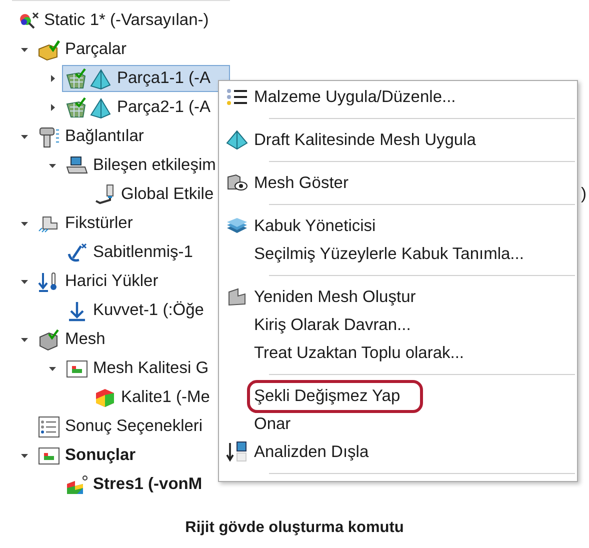 The width and height of the screenshot is (589, 548). What do you see at coordinates (148, 310) in the screenshot?
I see `tree-item: Kuvvet-1 (:Öğe` at bounding box center [148, 310].